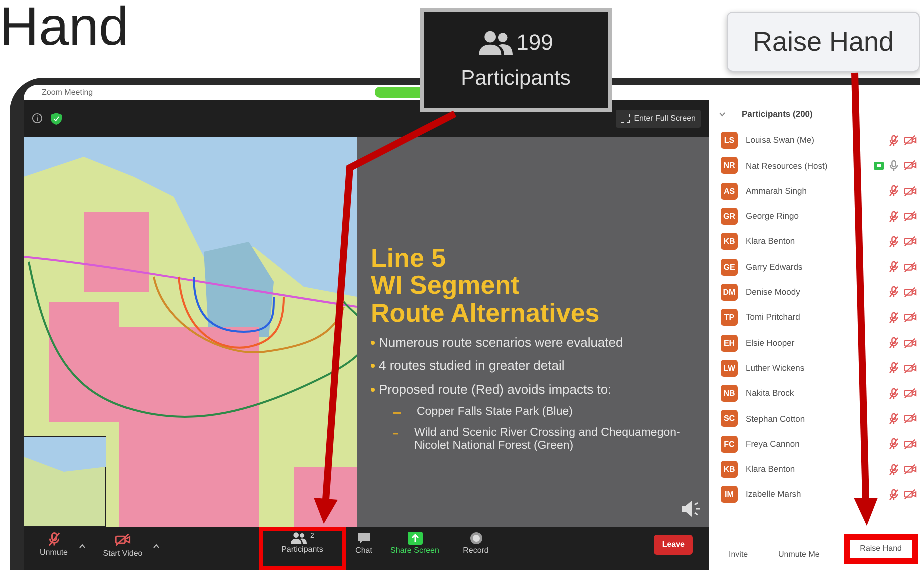 The image size is (920, 570). Describe the element at coordinates (775, 368) in the screenshot. I see `participant-name: Luther Wickens` at that location.